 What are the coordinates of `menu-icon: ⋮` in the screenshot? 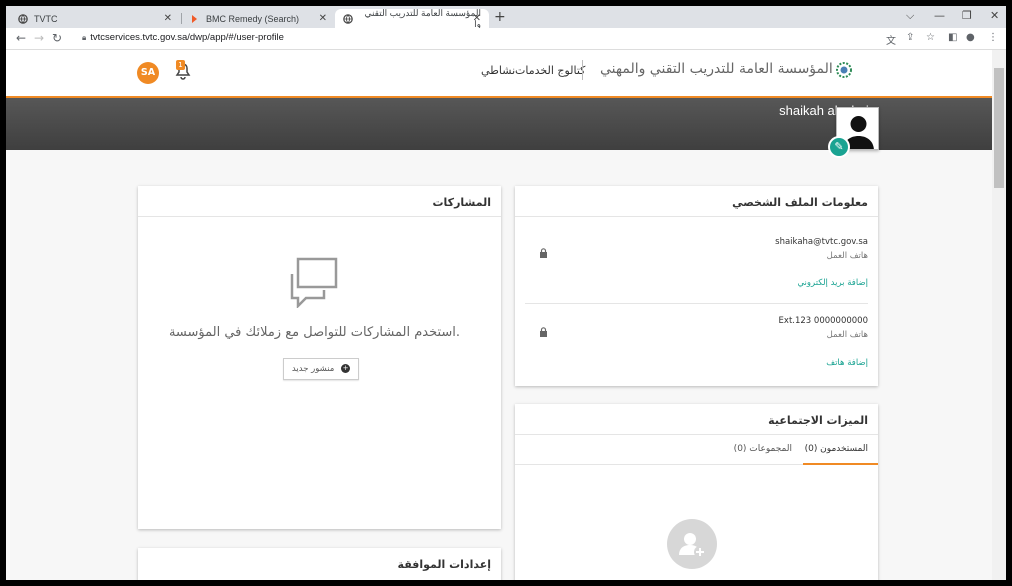 It's located at (993, 37).